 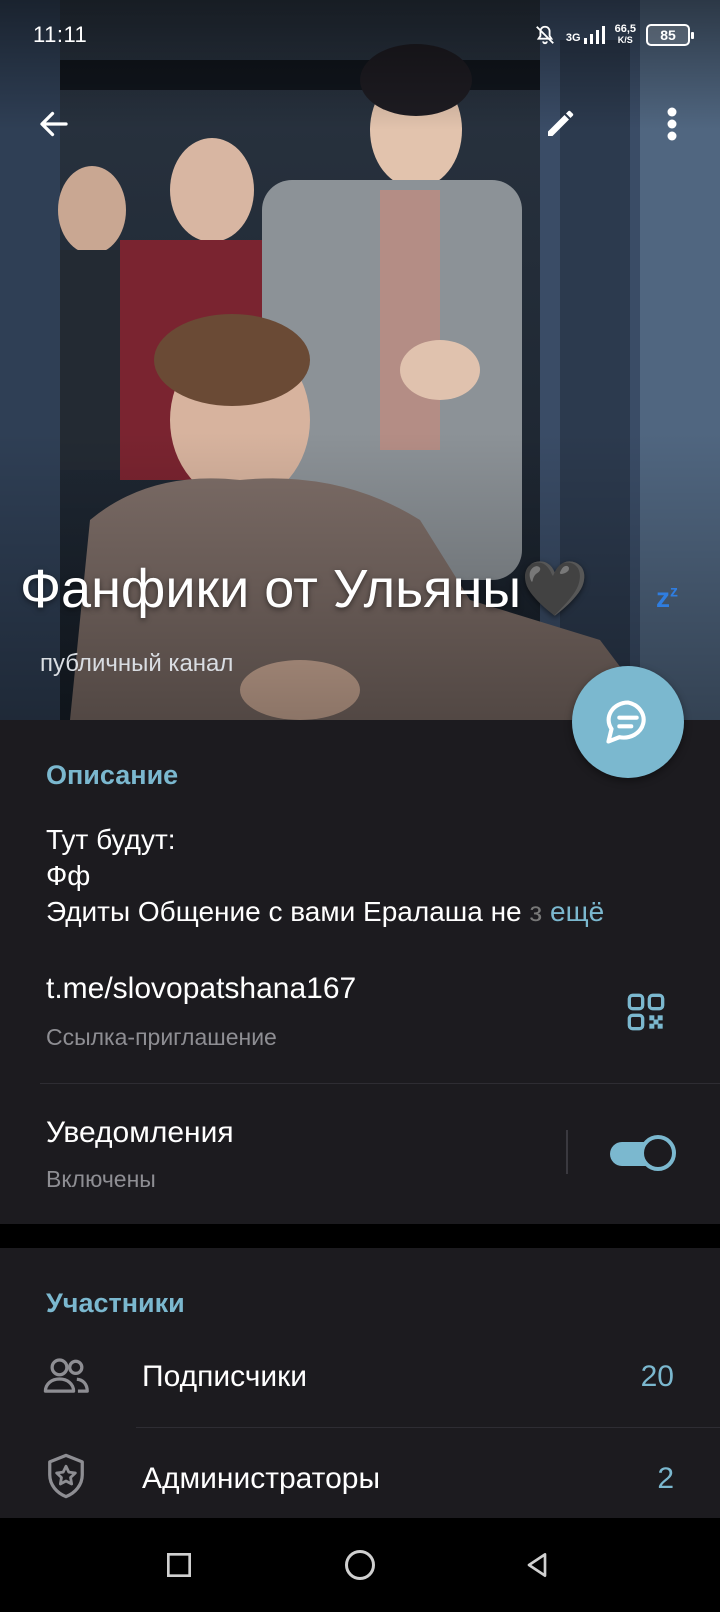 I want to click on channel-subtitle: публичный канал, so click(x=137, y=663).